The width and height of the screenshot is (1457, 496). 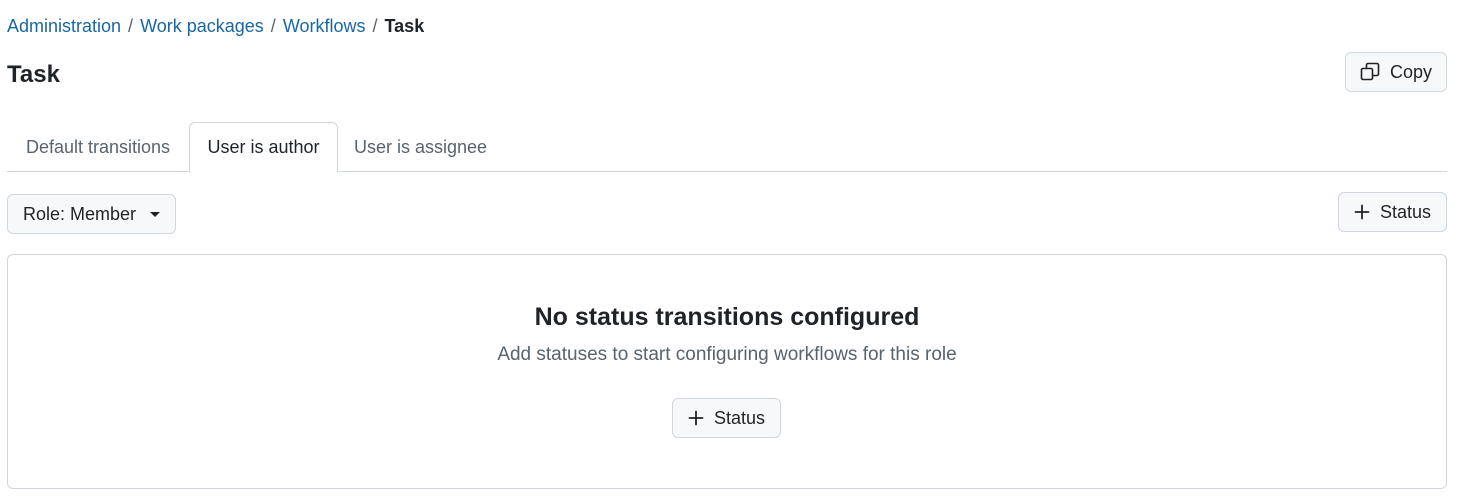 I want to click on breadcrumb-link-administration: Administration, so click(x=64, y=26).